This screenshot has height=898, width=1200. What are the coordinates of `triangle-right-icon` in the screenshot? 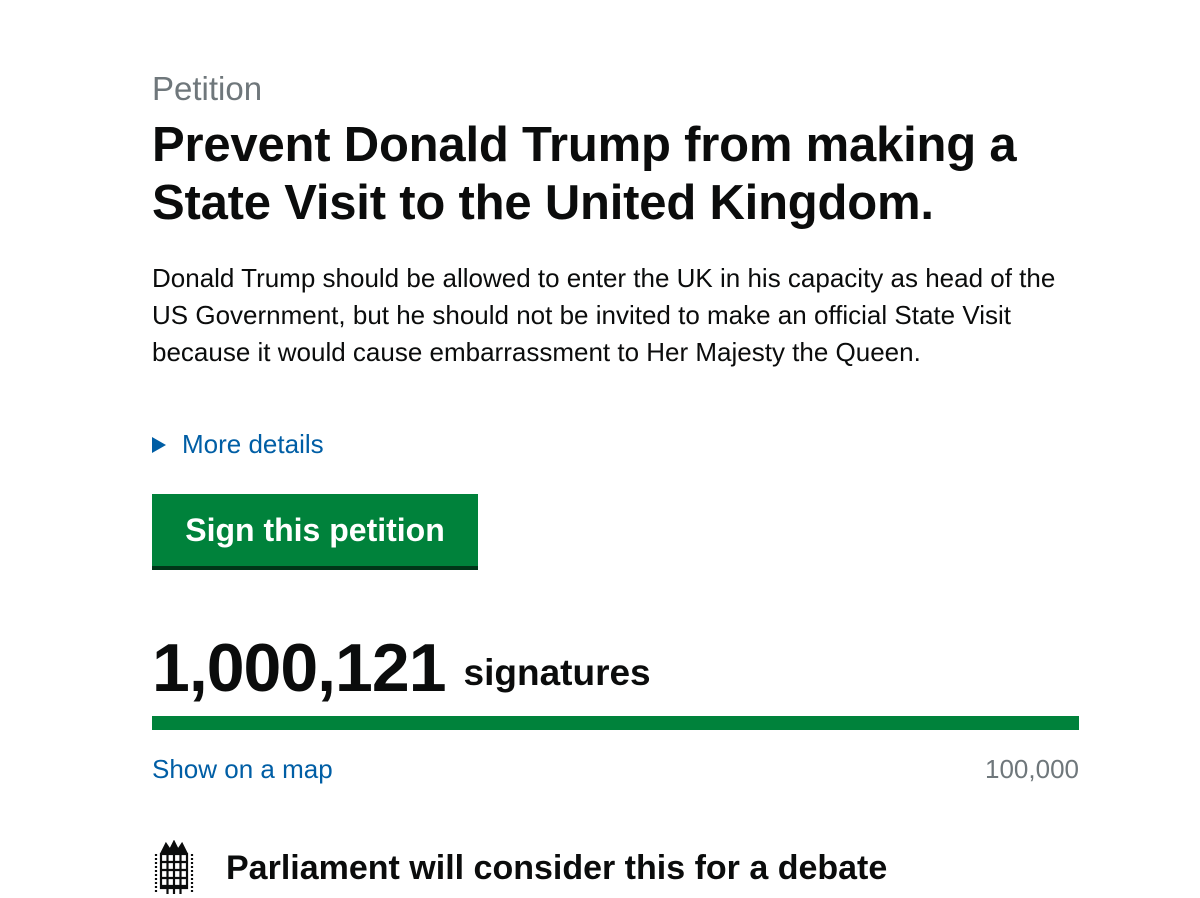 It's located at (159, 444).